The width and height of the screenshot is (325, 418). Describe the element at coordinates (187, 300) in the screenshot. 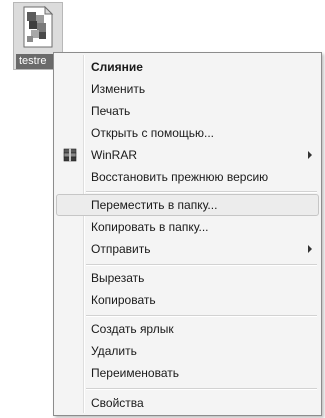

I see `menu-item-copy: Копировать` at that location.